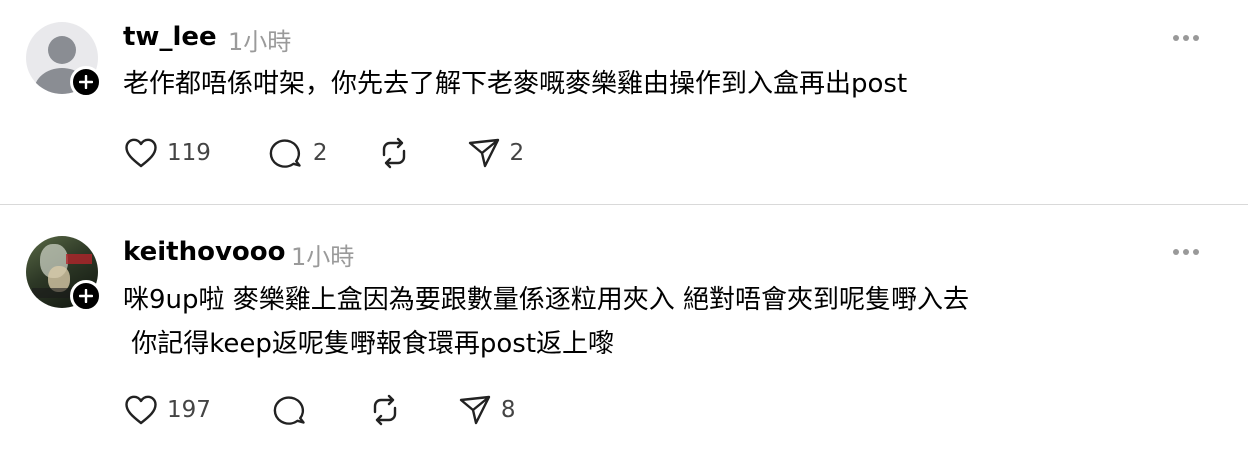 This screenshot has width=1248, height=450. Describe the element at coordinates (624, 204) in the screenshot. I see `post-divider` at that location.